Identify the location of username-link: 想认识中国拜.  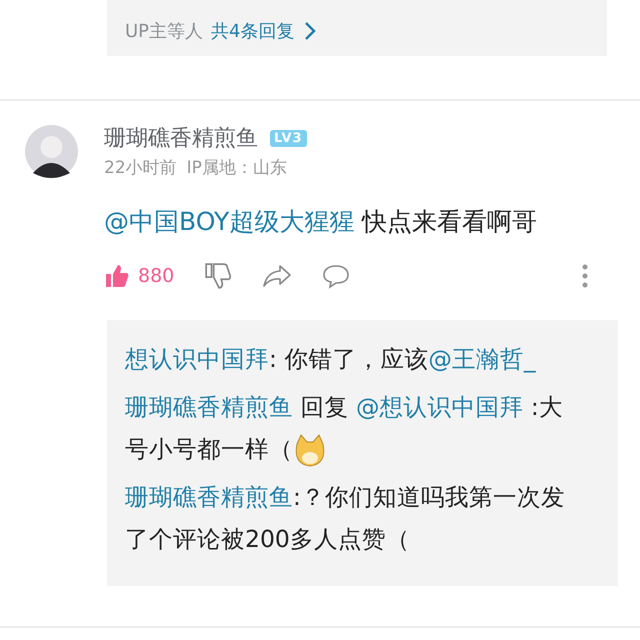
(197, 359).